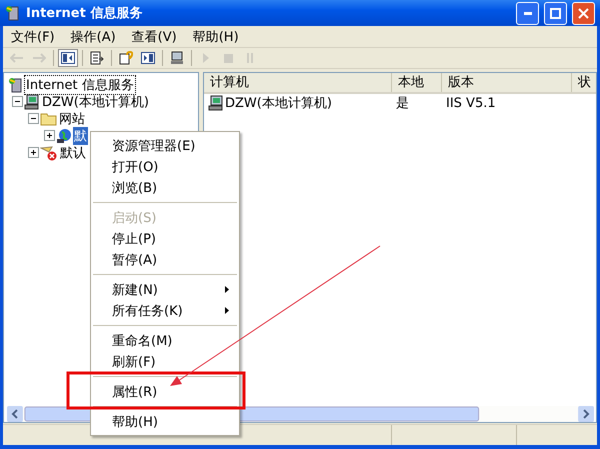 The height and width of the screenshot is (449, 600). What do you see at coordinates (72, 119) in the screenshot?
I see `tree-item: 网站` at bounding box center [72, 119].